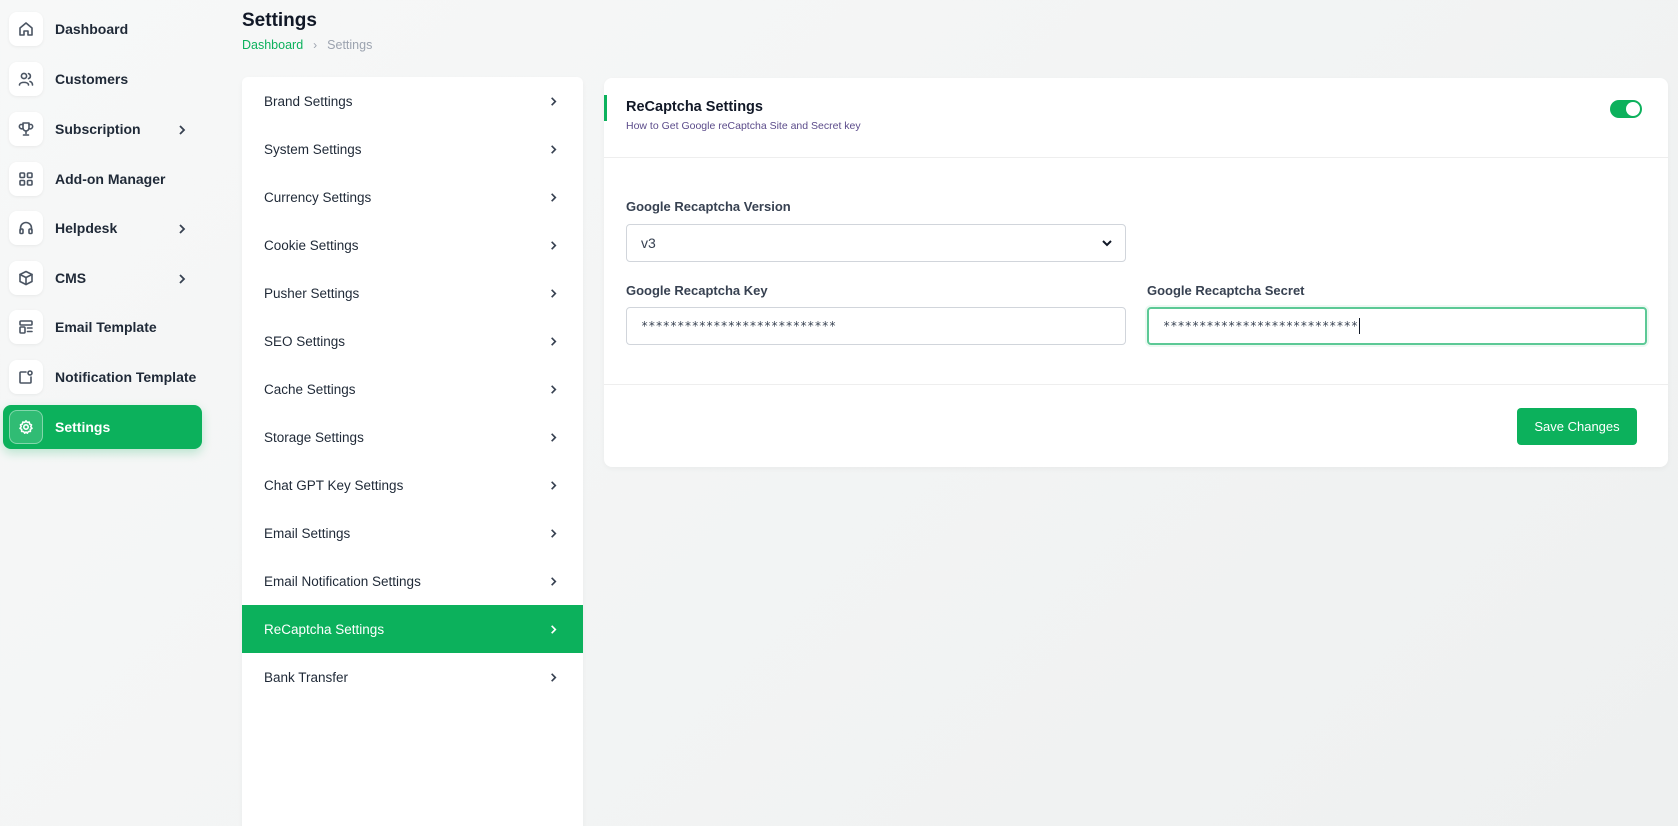 The height and width of the screenshot is (826, 1678). What do you see at coordinates (1633, 109) in the screenshot?
I see `toggle-knob` at bounding box center [1633, 109].